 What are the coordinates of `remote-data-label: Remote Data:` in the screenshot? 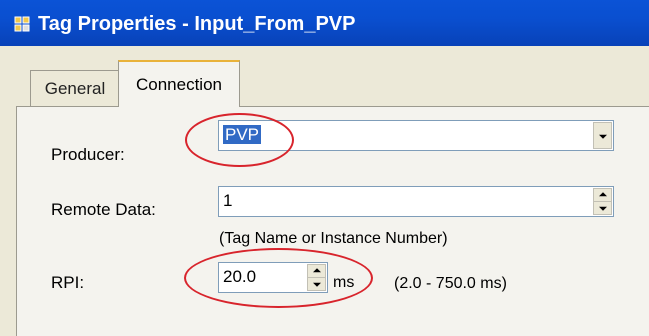 It's located at (103, 209).